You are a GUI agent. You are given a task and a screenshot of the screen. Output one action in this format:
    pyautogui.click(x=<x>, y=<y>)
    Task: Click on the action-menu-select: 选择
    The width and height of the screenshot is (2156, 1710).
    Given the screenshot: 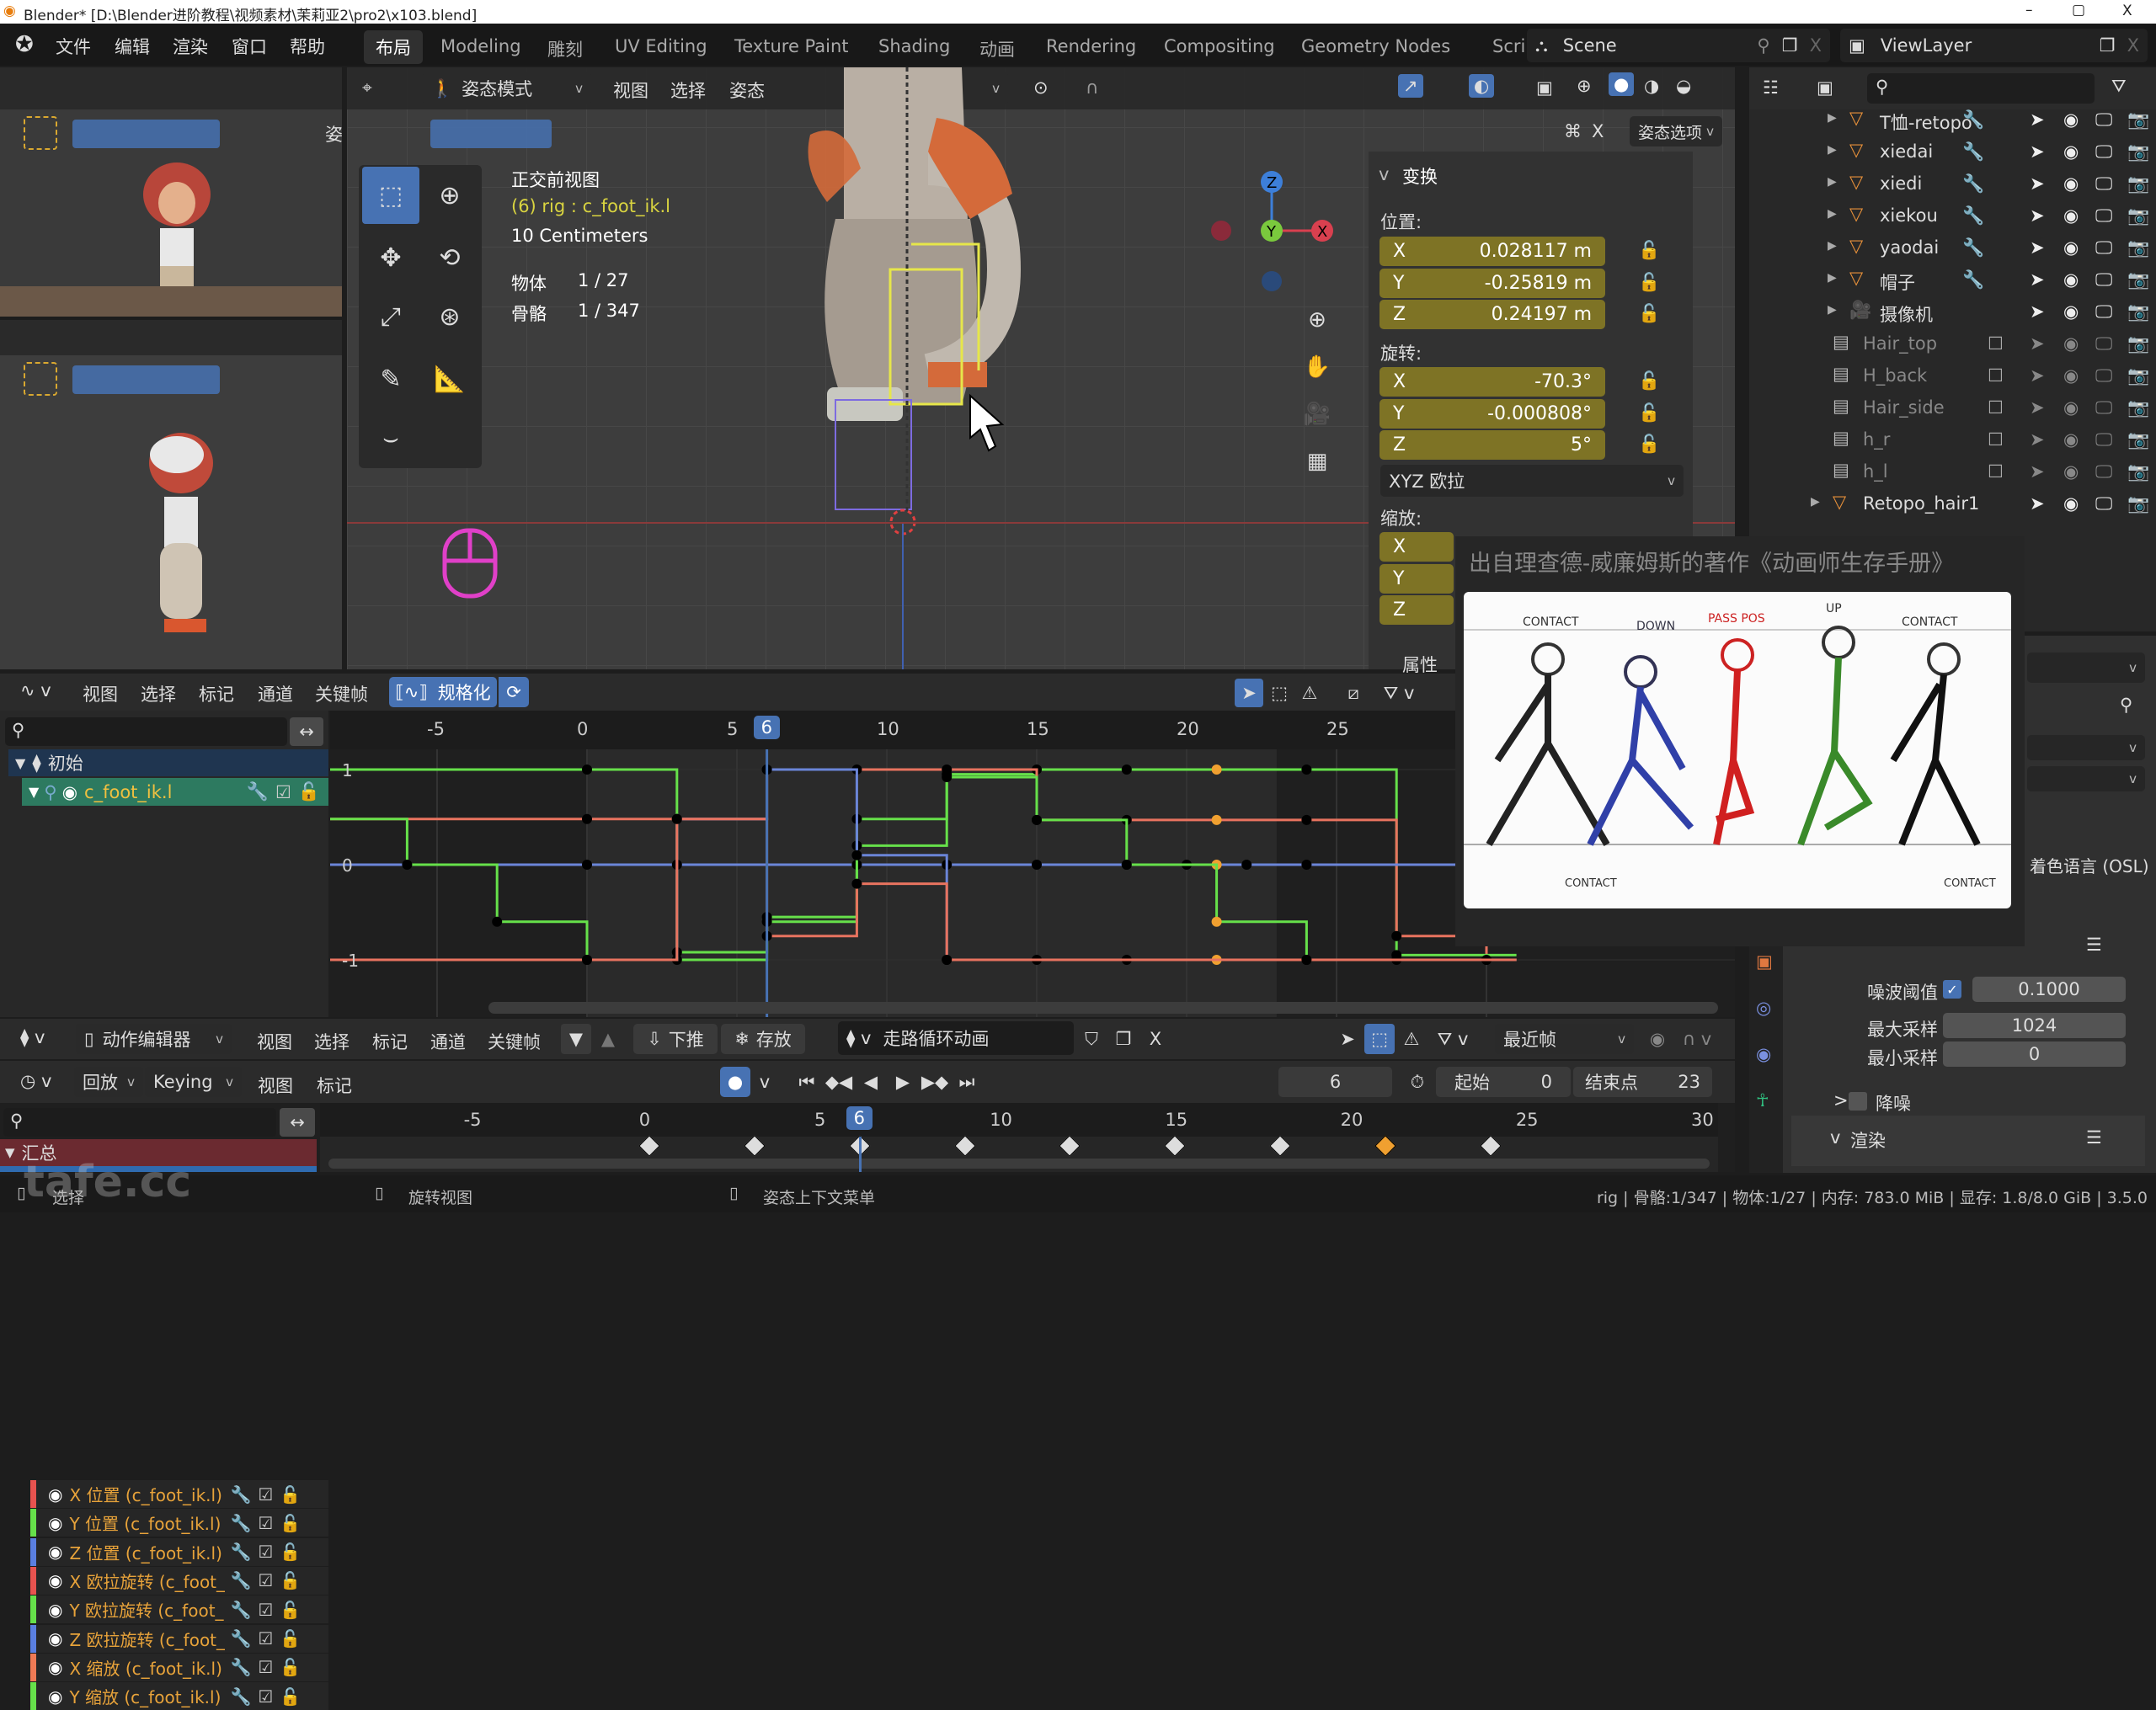 What is the action you would take?
    pyautogui.click(x=332, y=1041)
    